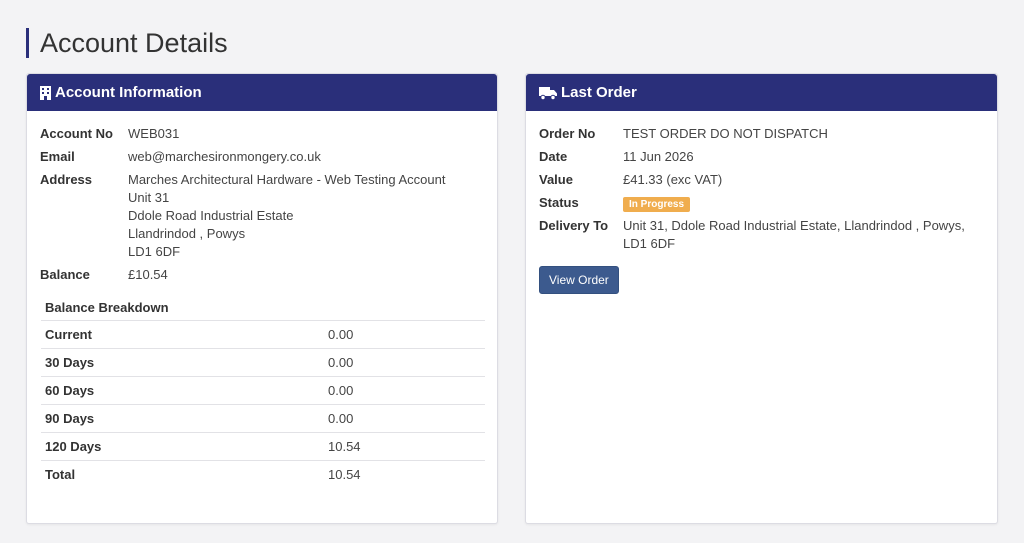 The width and height of the screenshot is (1024, 543). What do you see at coordinates (45, 92) in the screenshot?
I see `building-icon` at bounding box center [45, 92].